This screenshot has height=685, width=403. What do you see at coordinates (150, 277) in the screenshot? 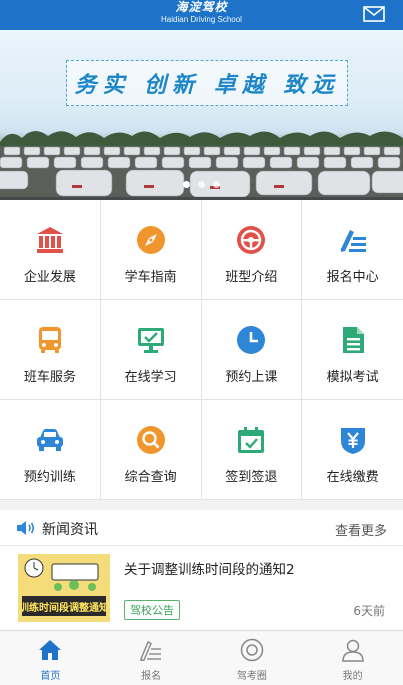
I see `menu-label: 学车指南` at bounding box center [150, 277].